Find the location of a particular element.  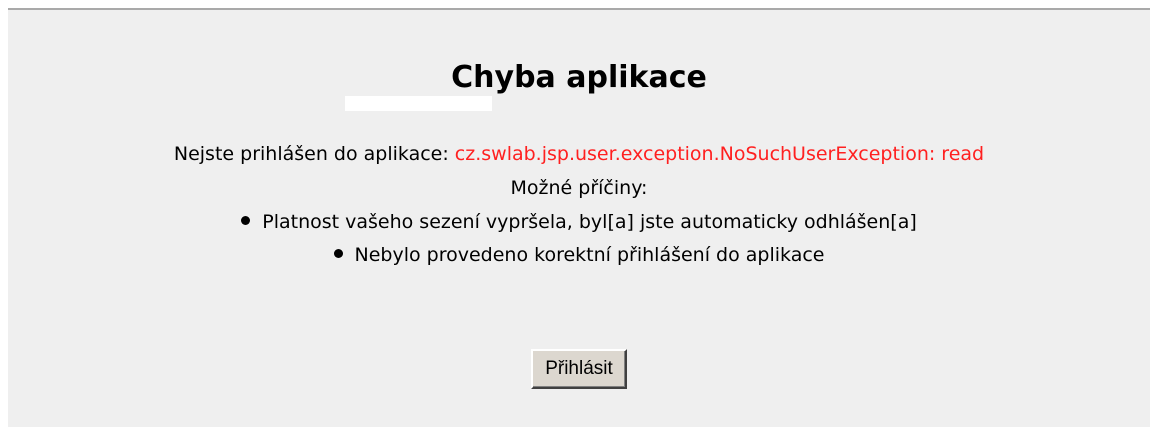

login-button: Přihlásit is located at coordinates (579, 369).